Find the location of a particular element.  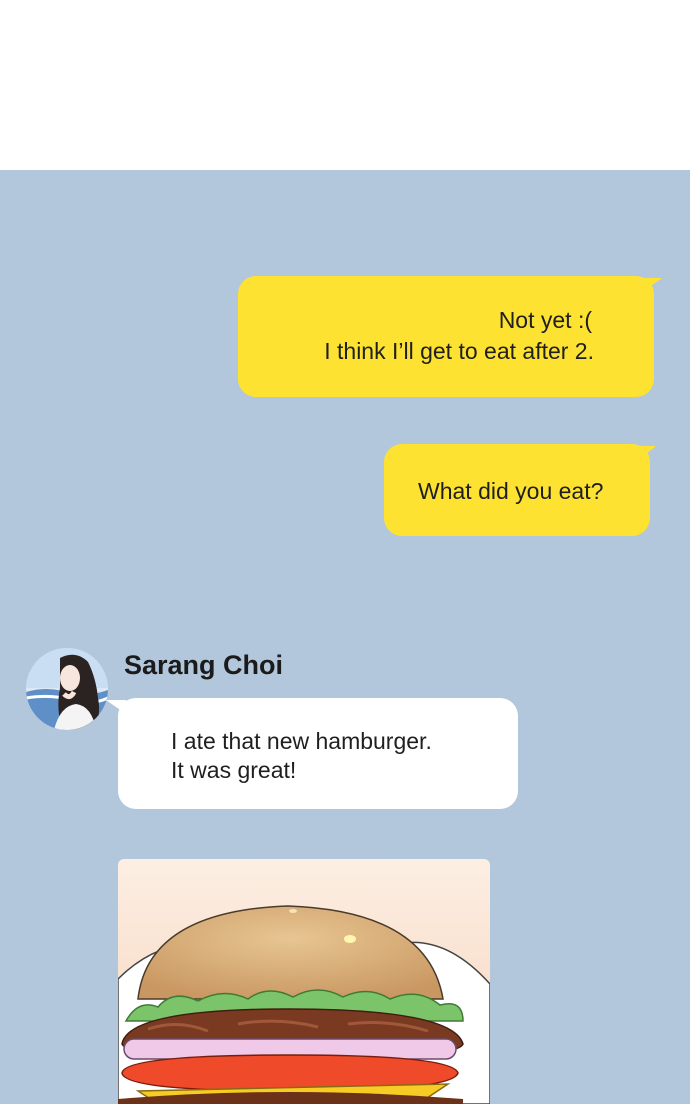

avatar is located at coordinates (67, 689).